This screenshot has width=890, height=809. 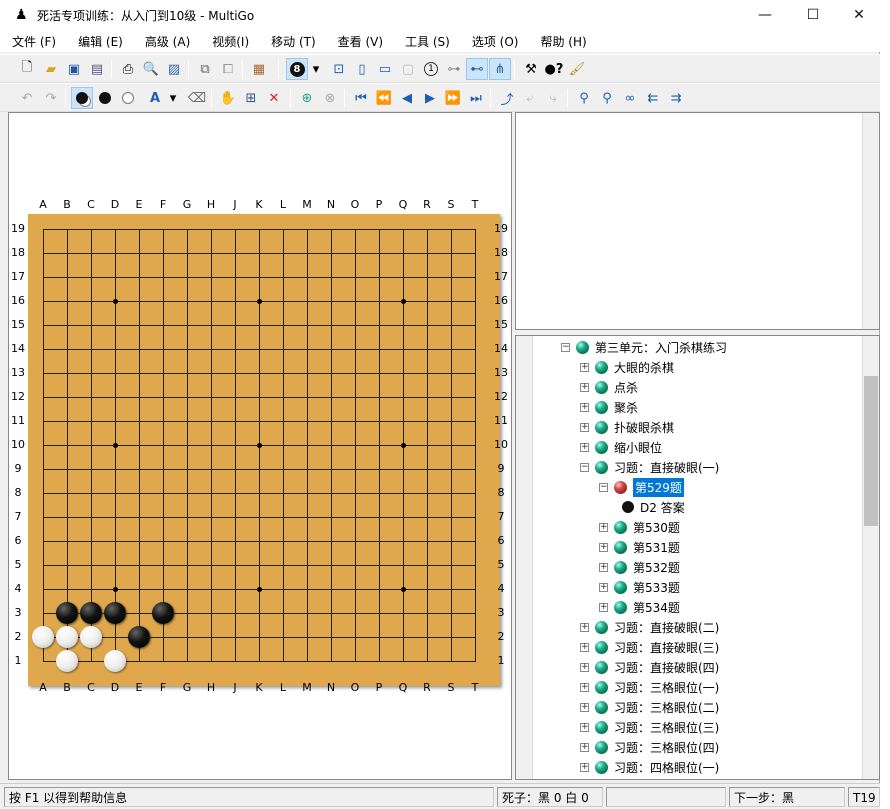 I want to click on alternate-stones-icon, so click(x=82, y=98).